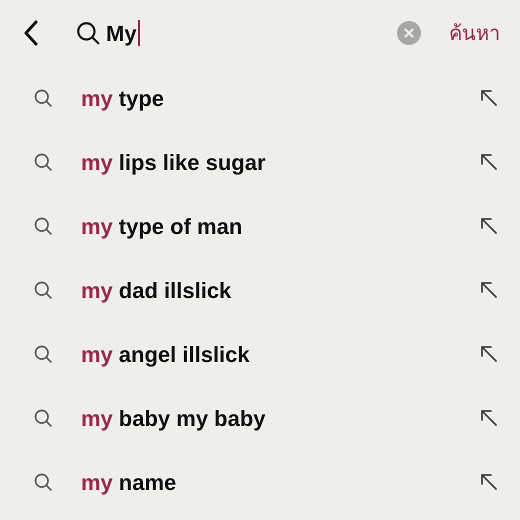 The height and width of the screenshot is (520, 520). What do you see at coordinates (409, 33) in the screenshot?
I see `close-icon` at bounding box center [409, 33].